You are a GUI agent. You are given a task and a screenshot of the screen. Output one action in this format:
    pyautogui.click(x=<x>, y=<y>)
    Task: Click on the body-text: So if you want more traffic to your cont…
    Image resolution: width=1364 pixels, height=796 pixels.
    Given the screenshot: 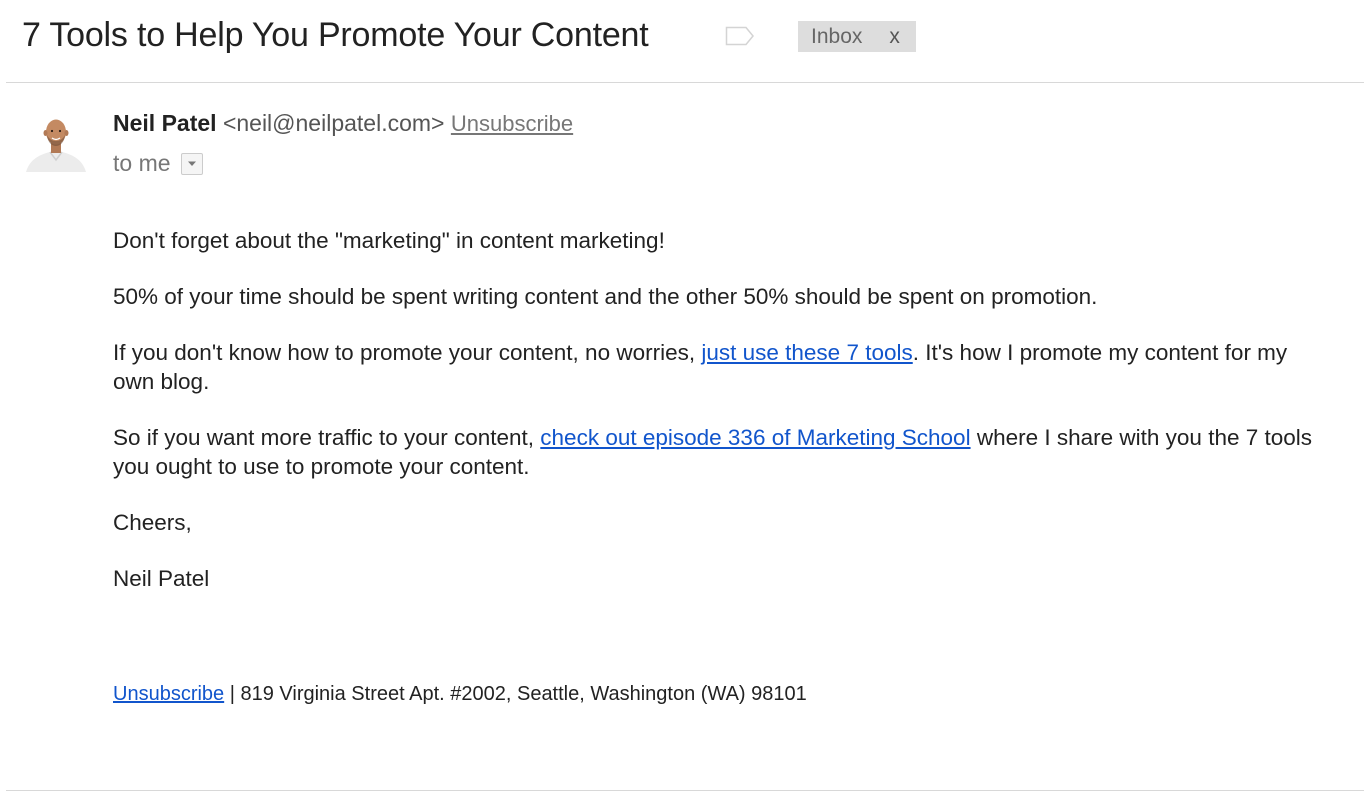 What is the action you would take?
    pyautogui.click(x=327, y=437)
    